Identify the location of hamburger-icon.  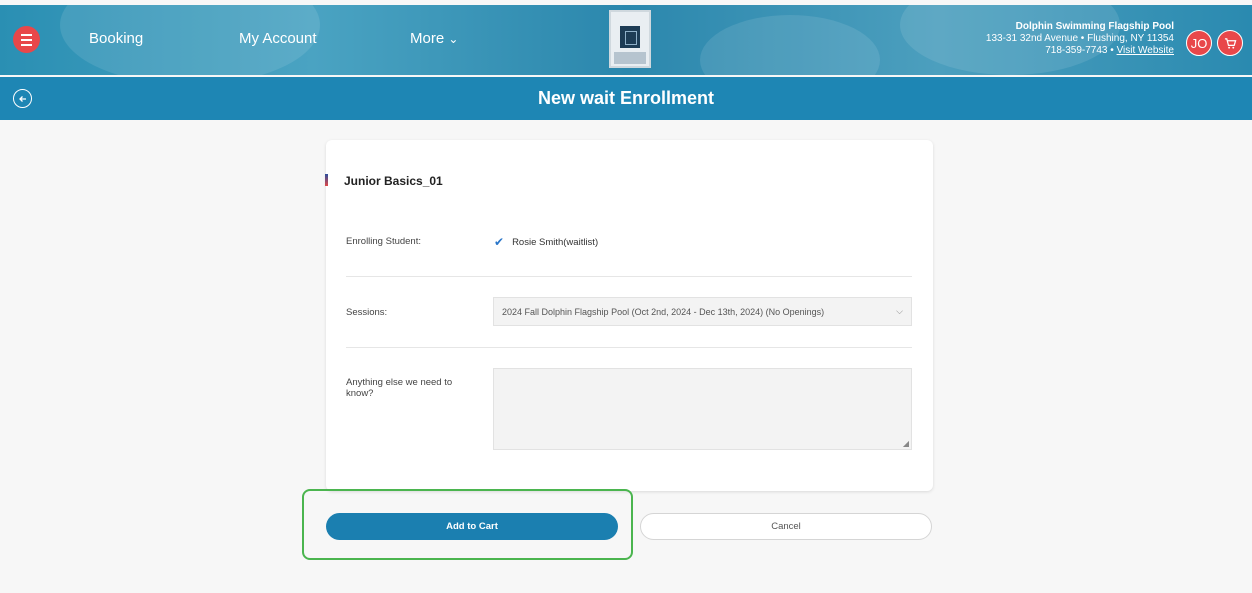
(26, 39).